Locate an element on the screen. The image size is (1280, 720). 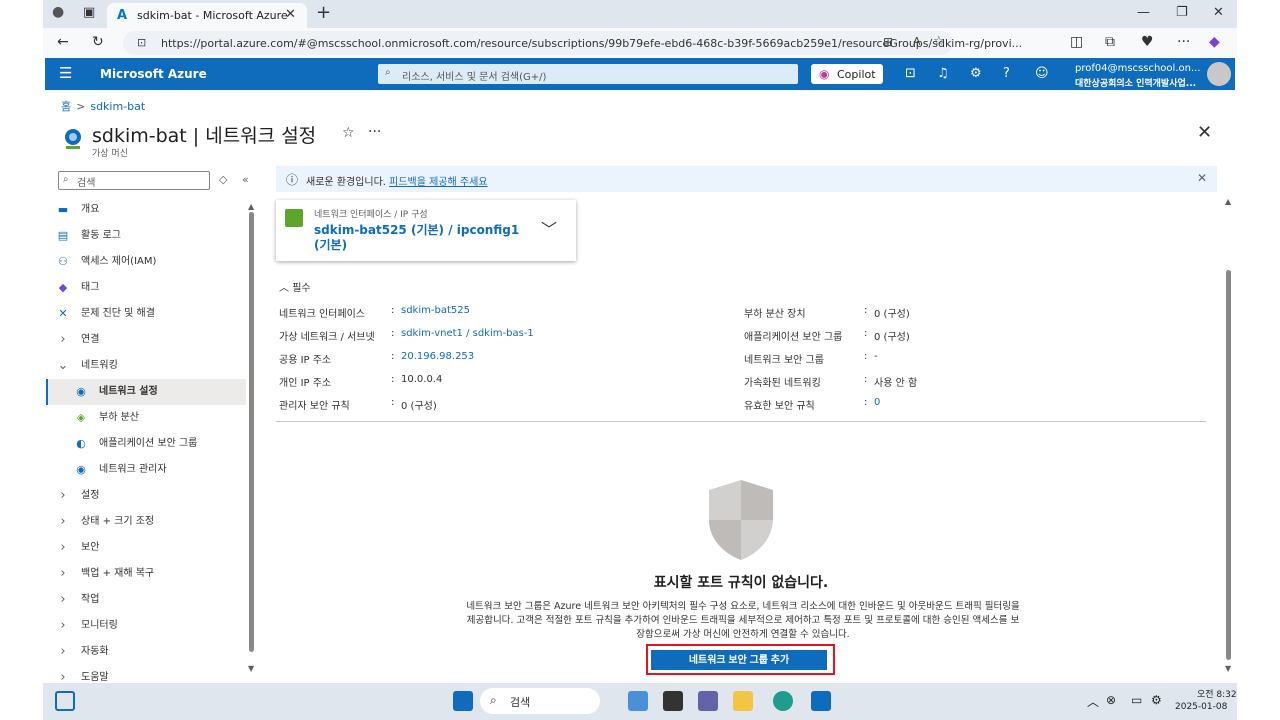
sidebar-item: › 설정 is located at coordinates (146, 496).